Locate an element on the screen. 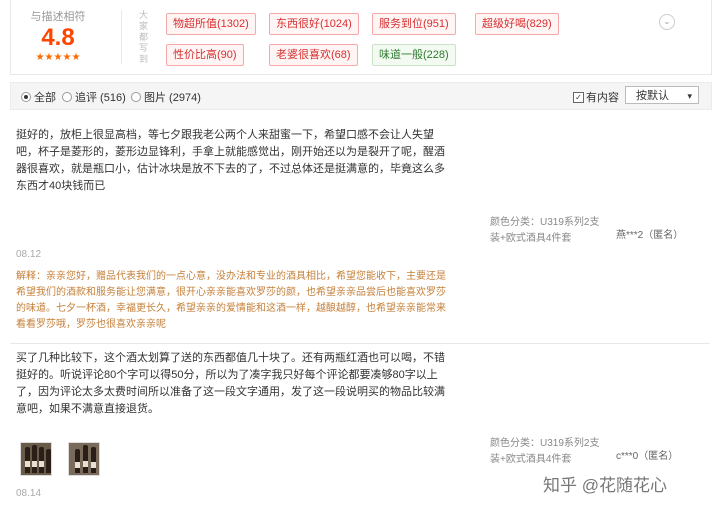 The width and height of the screenshot is (720, 508). review-date: 08.14 is located at coordinates (29, 493).